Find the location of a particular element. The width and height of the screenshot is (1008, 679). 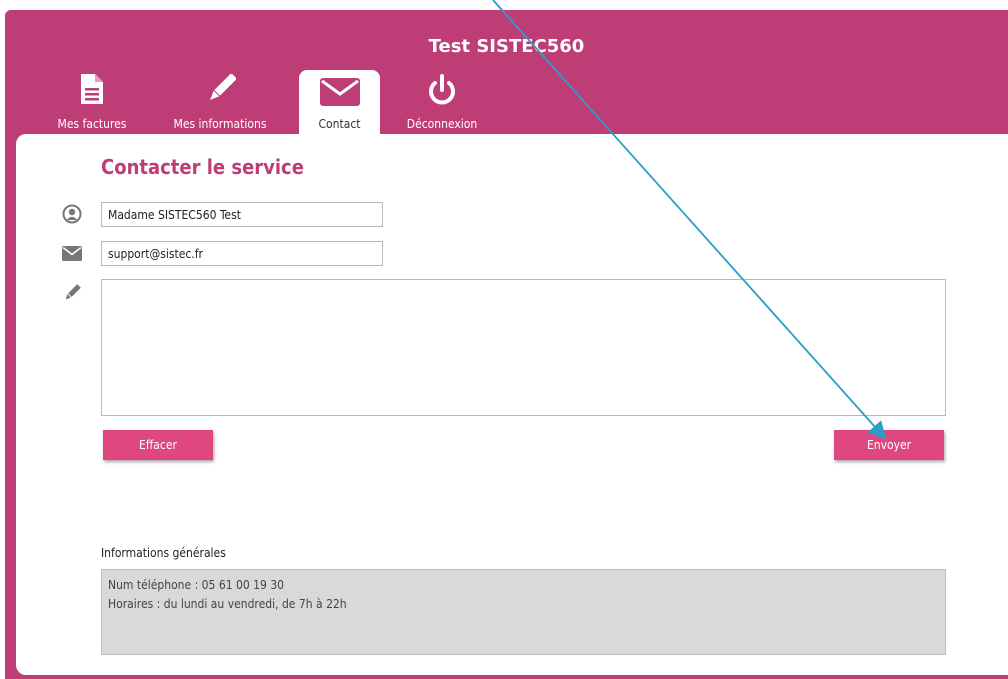

tab-mes-informations: Mes informations is located at coordinates (220, 102).